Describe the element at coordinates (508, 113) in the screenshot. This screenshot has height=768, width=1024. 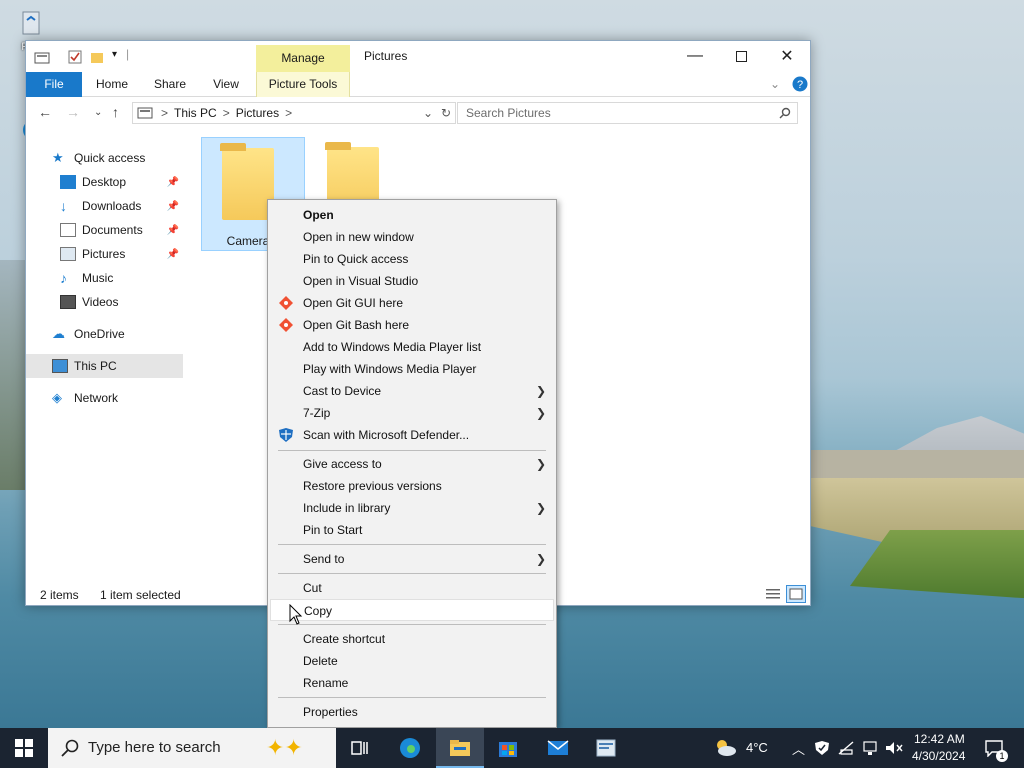
I see `search-placeholder: Search Pictures` at that location.